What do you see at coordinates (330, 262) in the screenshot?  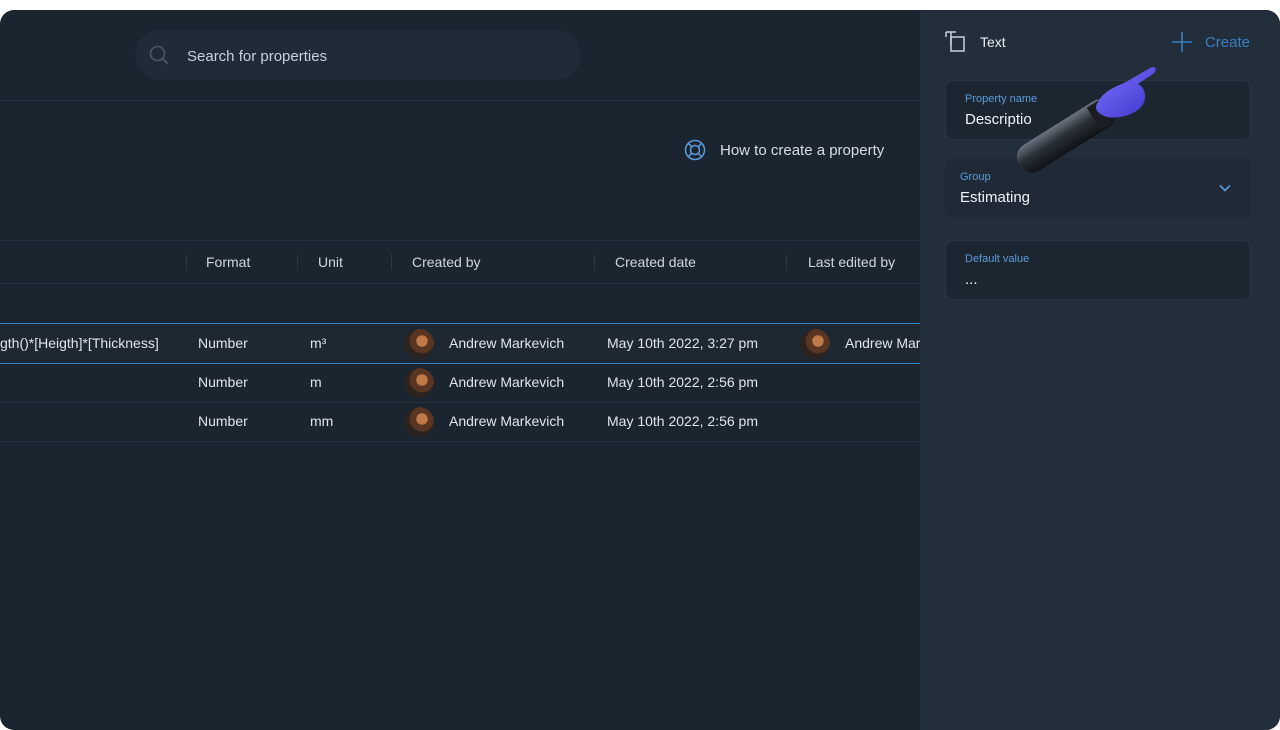 I see `column-header-unit: Unit` at bounding box center [330, 262].